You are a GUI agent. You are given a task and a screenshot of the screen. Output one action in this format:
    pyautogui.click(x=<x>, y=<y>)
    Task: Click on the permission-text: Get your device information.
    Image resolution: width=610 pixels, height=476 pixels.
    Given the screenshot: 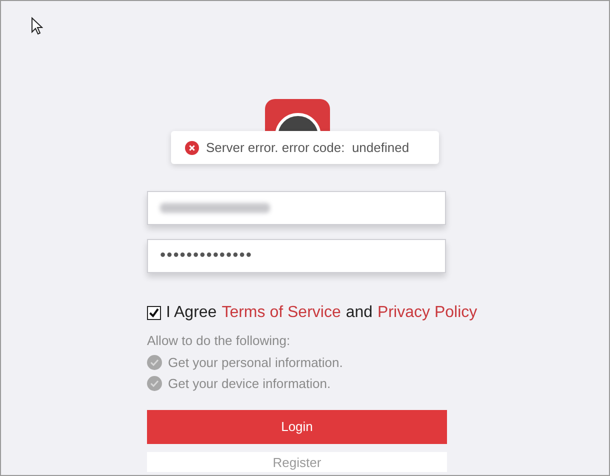 What is the action you would take?
    pyautogui.click(x=249, y=384)
    